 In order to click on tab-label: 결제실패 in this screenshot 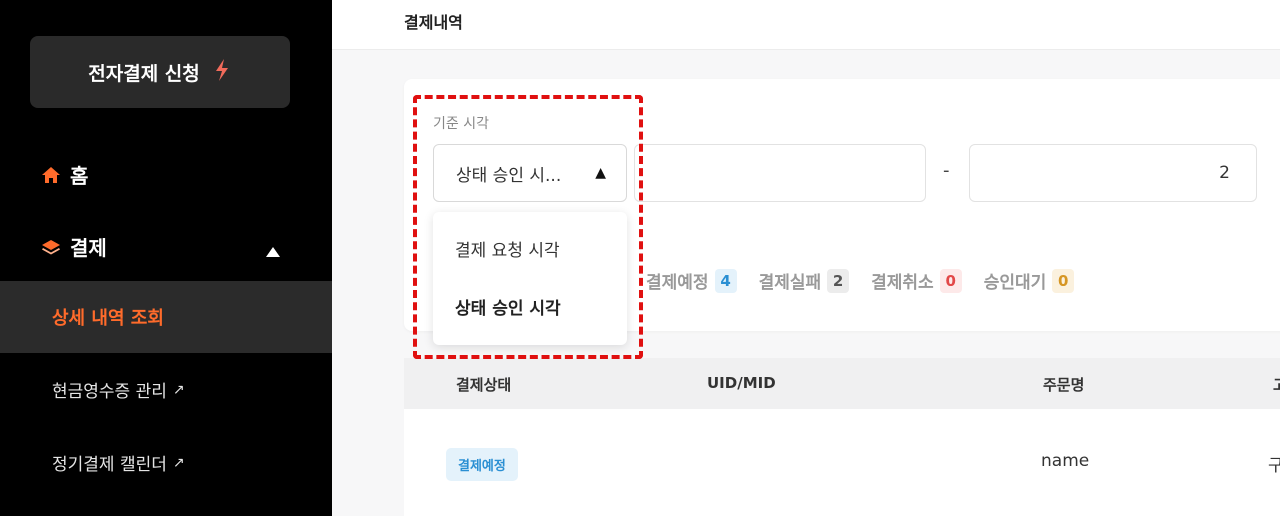, I will do `click(790, 283)`.